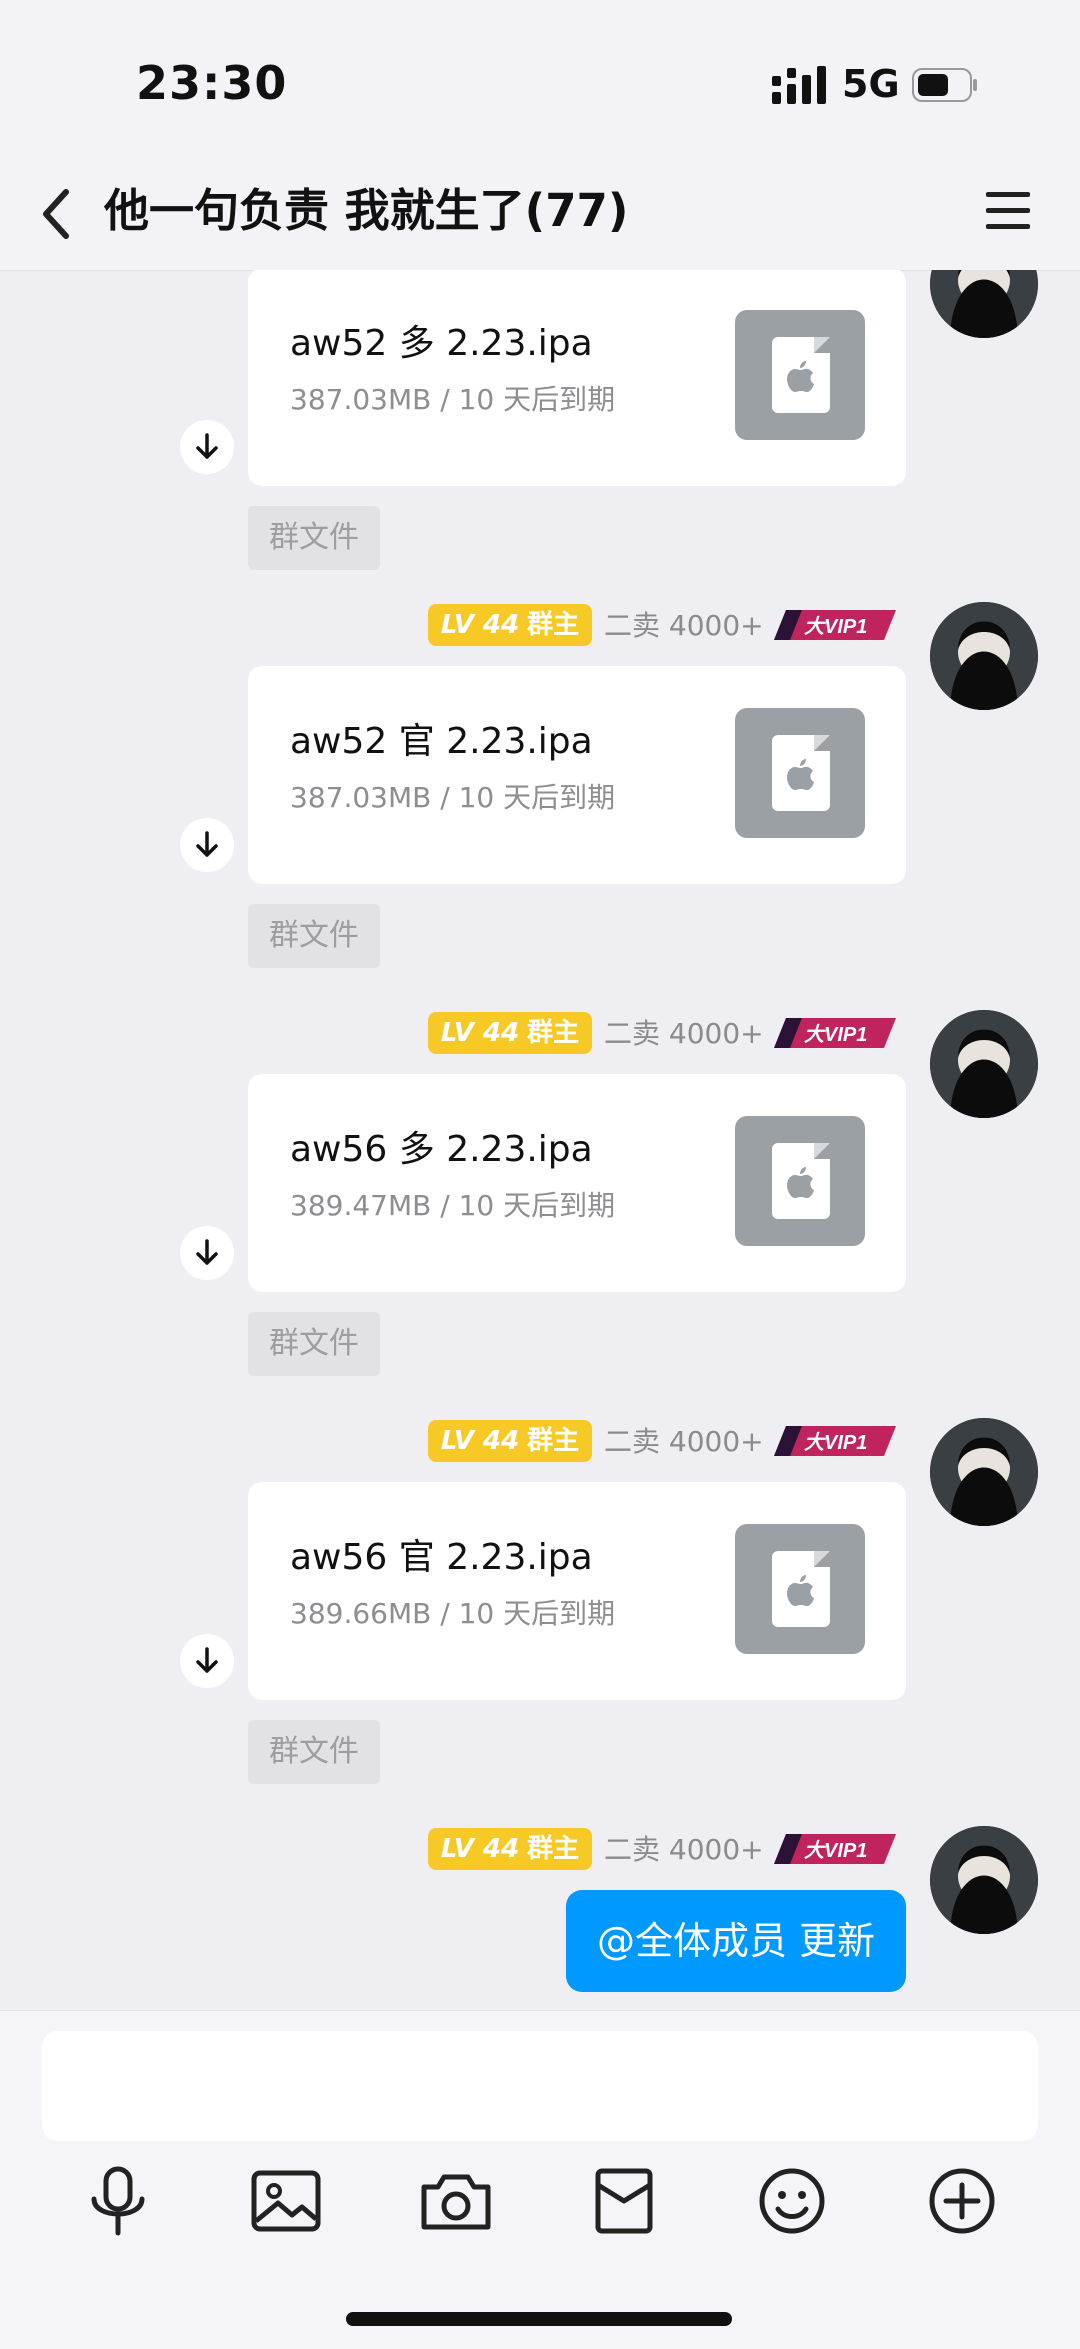 Image resolution: width=1080 pixels, height=2349 pixels. What do you see at coordinates (944, 85) in the screenshot?
I see `battery-icon` at bounding box center [944, 85].